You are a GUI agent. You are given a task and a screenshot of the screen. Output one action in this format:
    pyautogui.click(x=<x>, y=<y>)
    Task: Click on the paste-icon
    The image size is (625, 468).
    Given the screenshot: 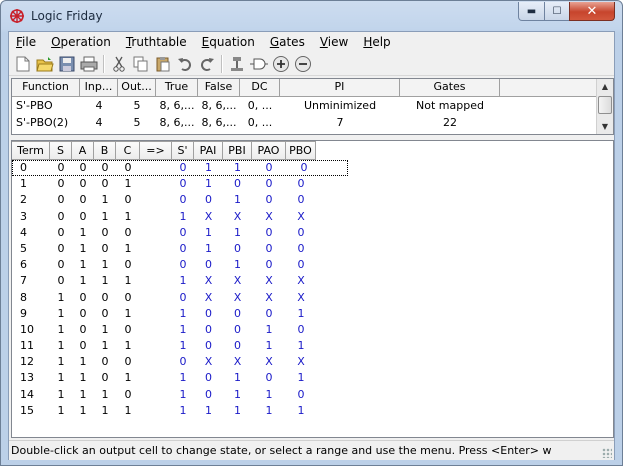 What is the action you would take?
    pyautogui.click(x=163, y=64)
    